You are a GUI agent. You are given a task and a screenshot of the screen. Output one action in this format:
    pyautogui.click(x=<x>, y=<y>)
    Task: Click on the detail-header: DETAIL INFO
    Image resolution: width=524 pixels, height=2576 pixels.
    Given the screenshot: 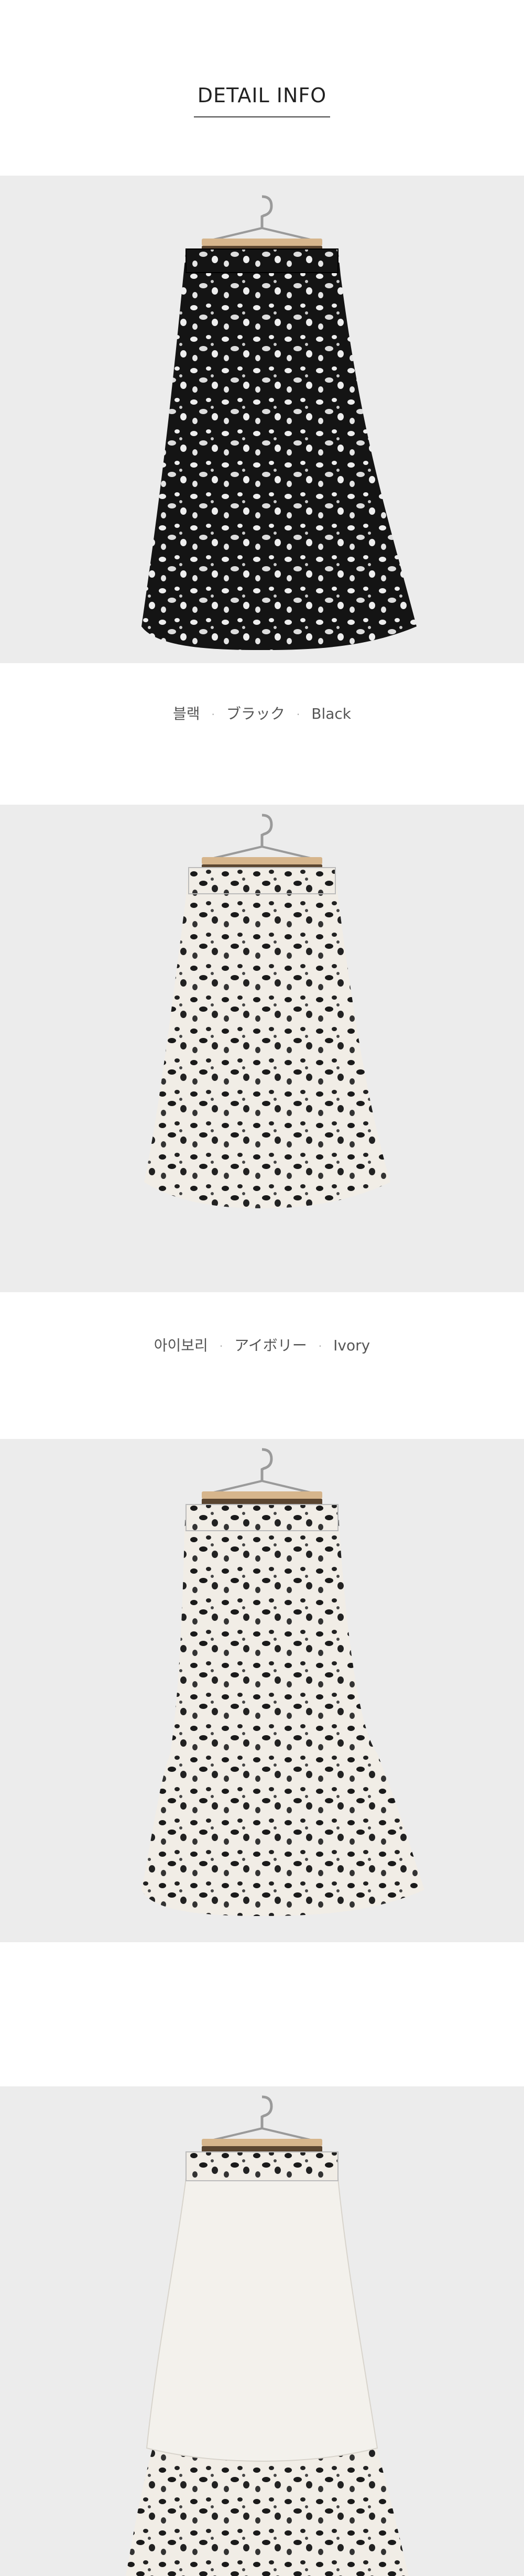 What is the action you would take?
    pyautogui.click(x=262, y=88)
    